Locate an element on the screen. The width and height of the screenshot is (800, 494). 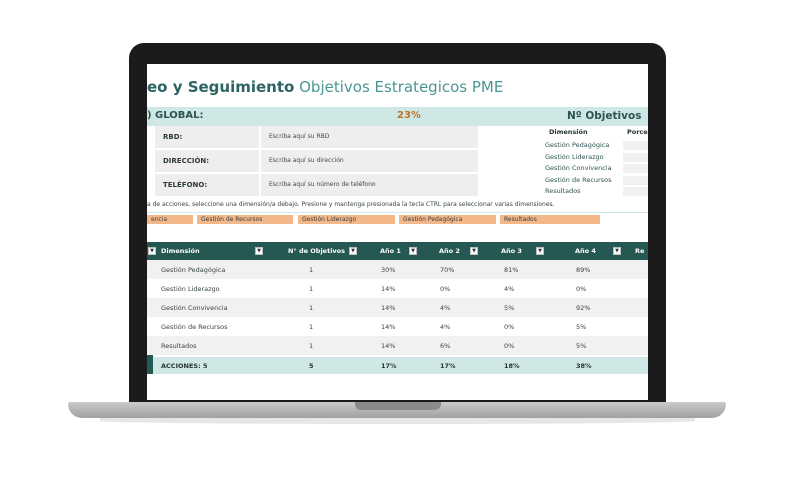
telefono-field: Escriba aquí su número de teléfono is located at coordinates (369, 185).